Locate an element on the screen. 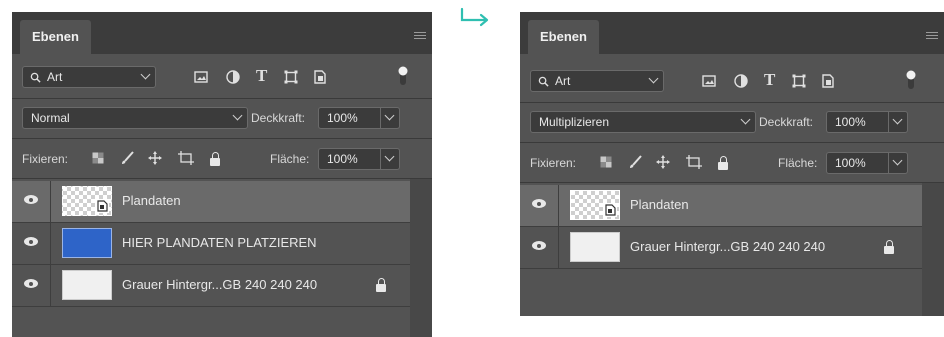  blend-mode-value: Multiplizieren is located at coordinates (574, 122).